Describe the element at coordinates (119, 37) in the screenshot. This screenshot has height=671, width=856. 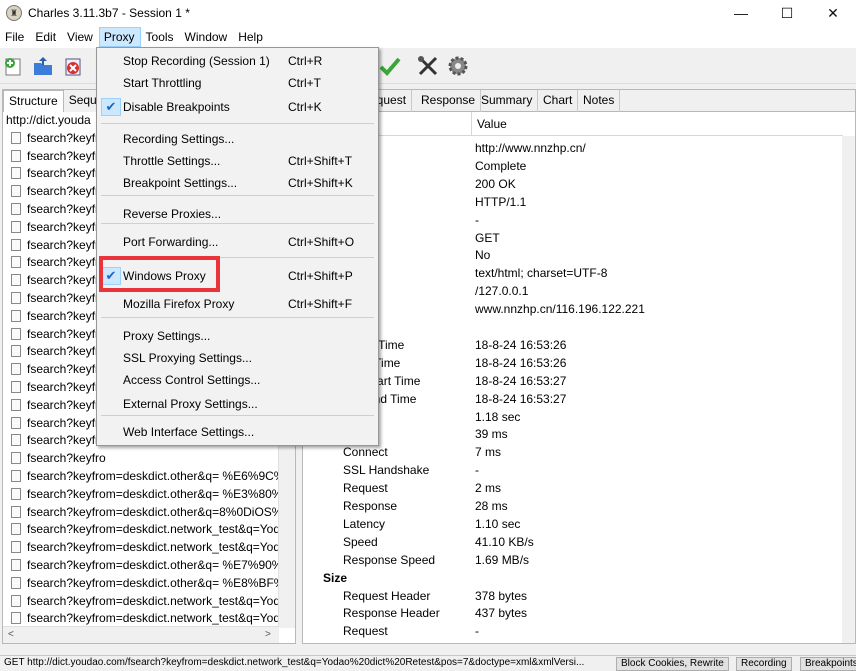
I see `menu-proxy: Proxy` at that location.